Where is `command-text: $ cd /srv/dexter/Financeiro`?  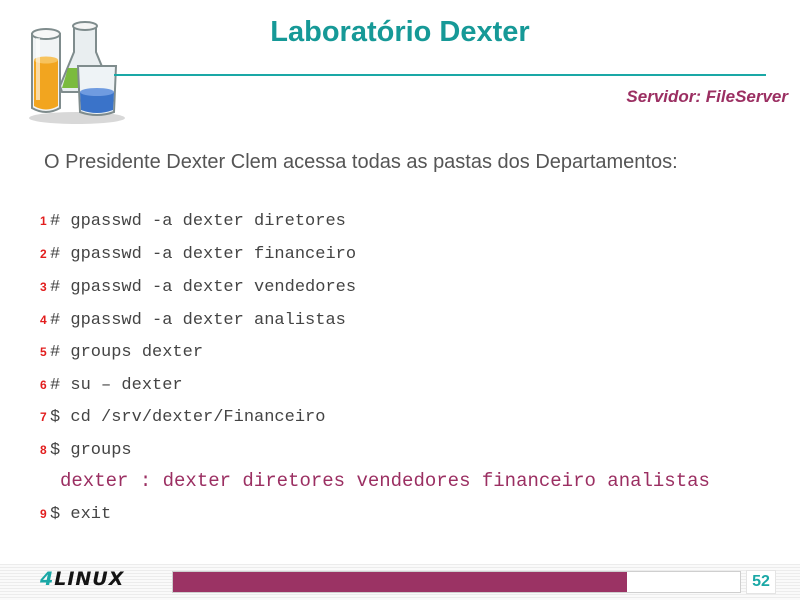
command-text: $ cd /srv/dexter/Financeiro is located at coordinates (188, 417).